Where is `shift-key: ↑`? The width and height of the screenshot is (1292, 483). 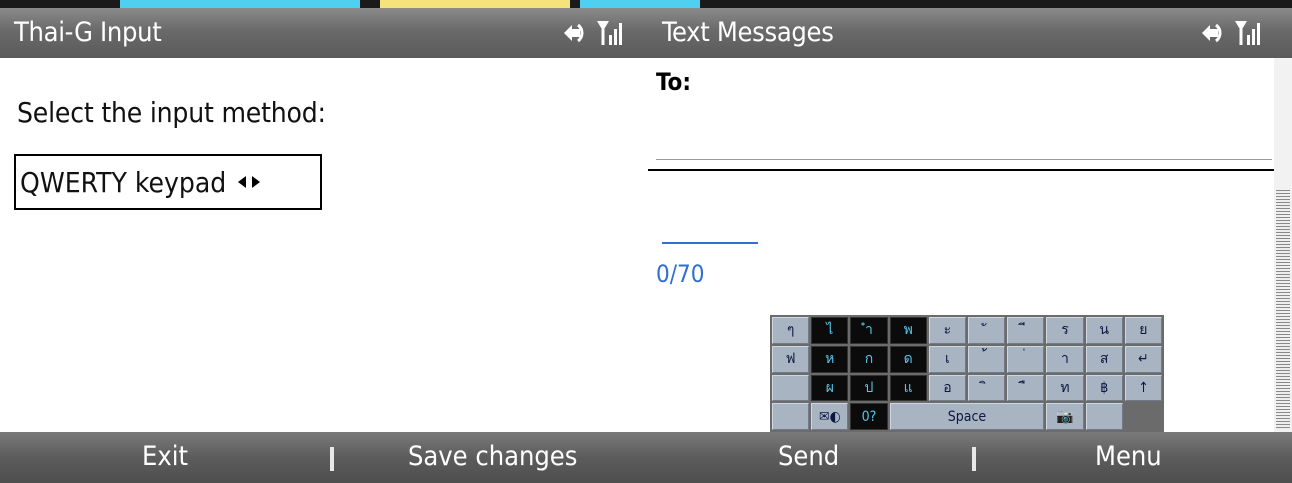
shift-key: ↑ is located at coordinates (1143, 388).